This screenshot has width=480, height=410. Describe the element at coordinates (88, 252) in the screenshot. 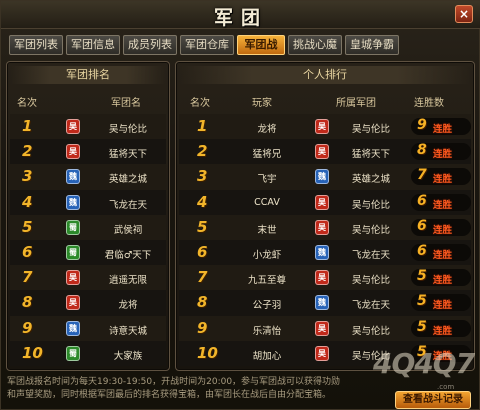

I see `legion-ranking-row: 6 蜀 君临♂天下` at that location.